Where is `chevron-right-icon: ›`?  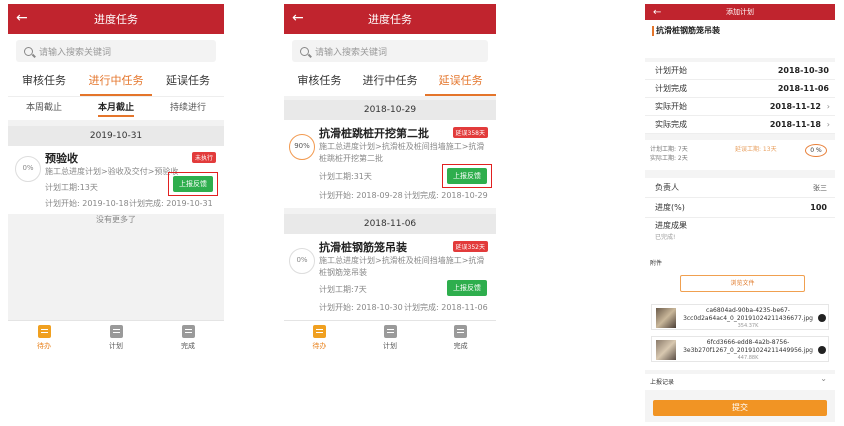
chevron-right-icon: › is located at coordinates (828, 106).